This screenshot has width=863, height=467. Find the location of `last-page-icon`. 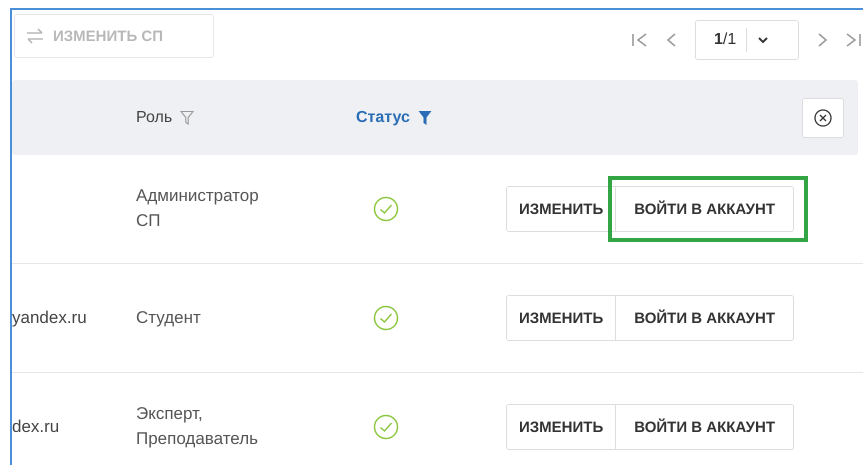

last-page-icon is located at coordinates (854, 40).